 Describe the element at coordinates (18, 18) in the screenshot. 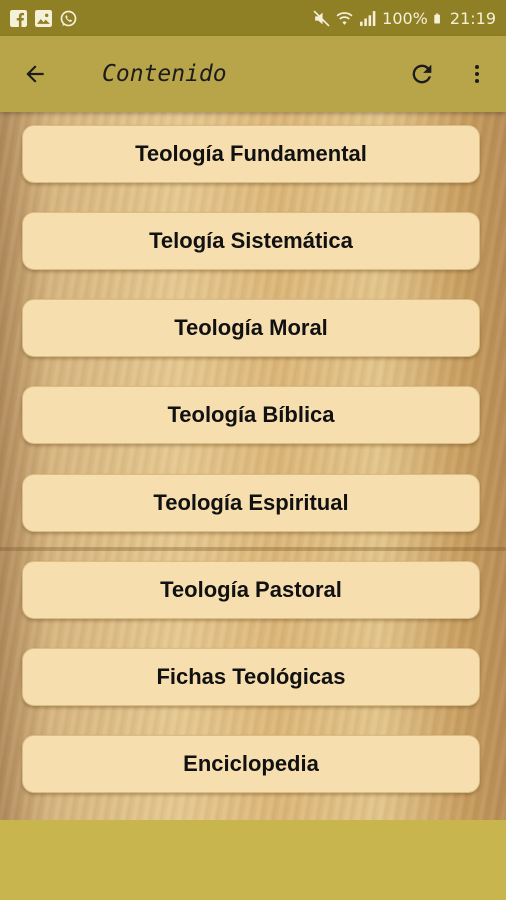

I see `facebook-icon` at that location.